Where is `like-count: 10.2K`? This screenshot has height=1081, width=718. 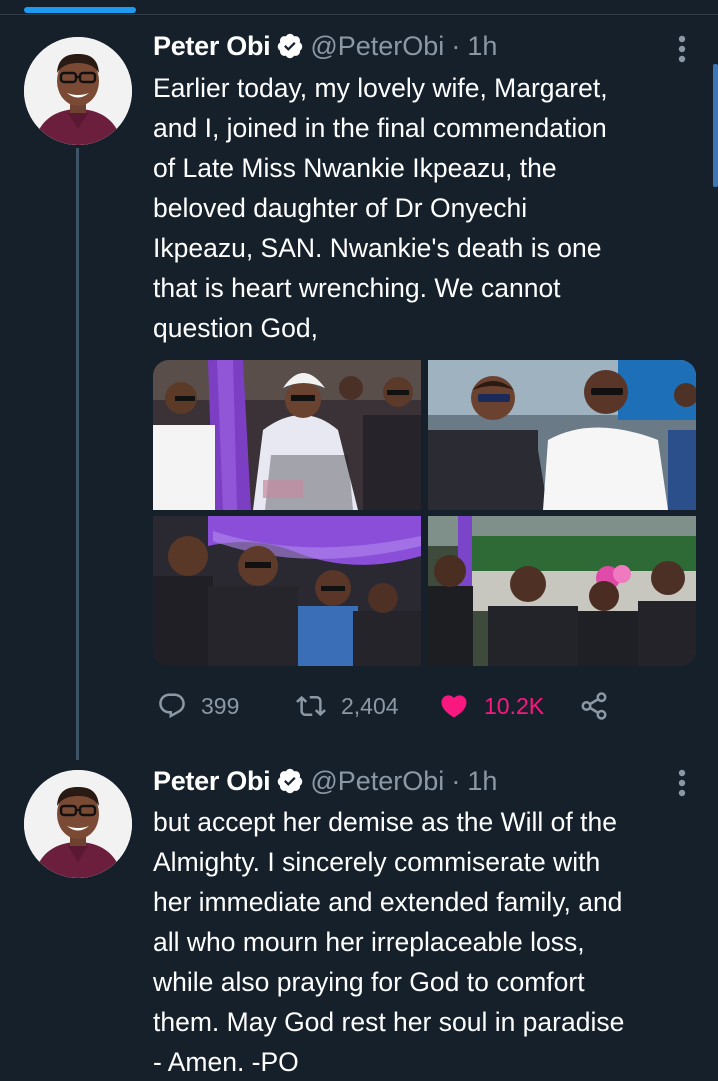 like-count: 10.2K is located at coordinates (514, 705).